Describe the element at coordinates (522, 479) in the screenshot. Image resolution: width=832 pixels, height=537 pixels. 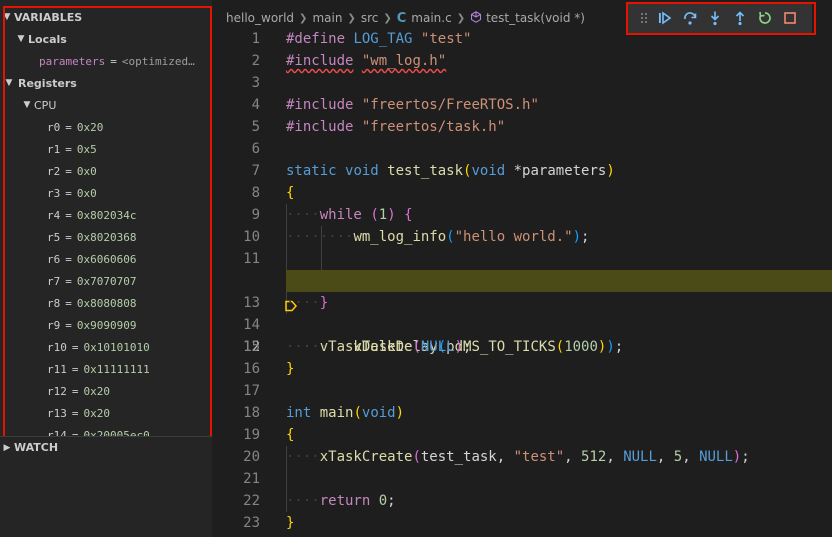
I see `code-line: 21` at that location.